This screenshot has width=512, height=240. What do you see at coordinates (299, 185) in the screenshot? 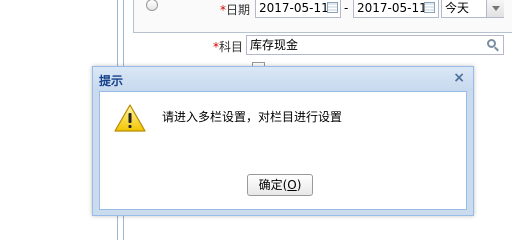
I see `ok-label-suffix: )` at bounding box center [299, 185].